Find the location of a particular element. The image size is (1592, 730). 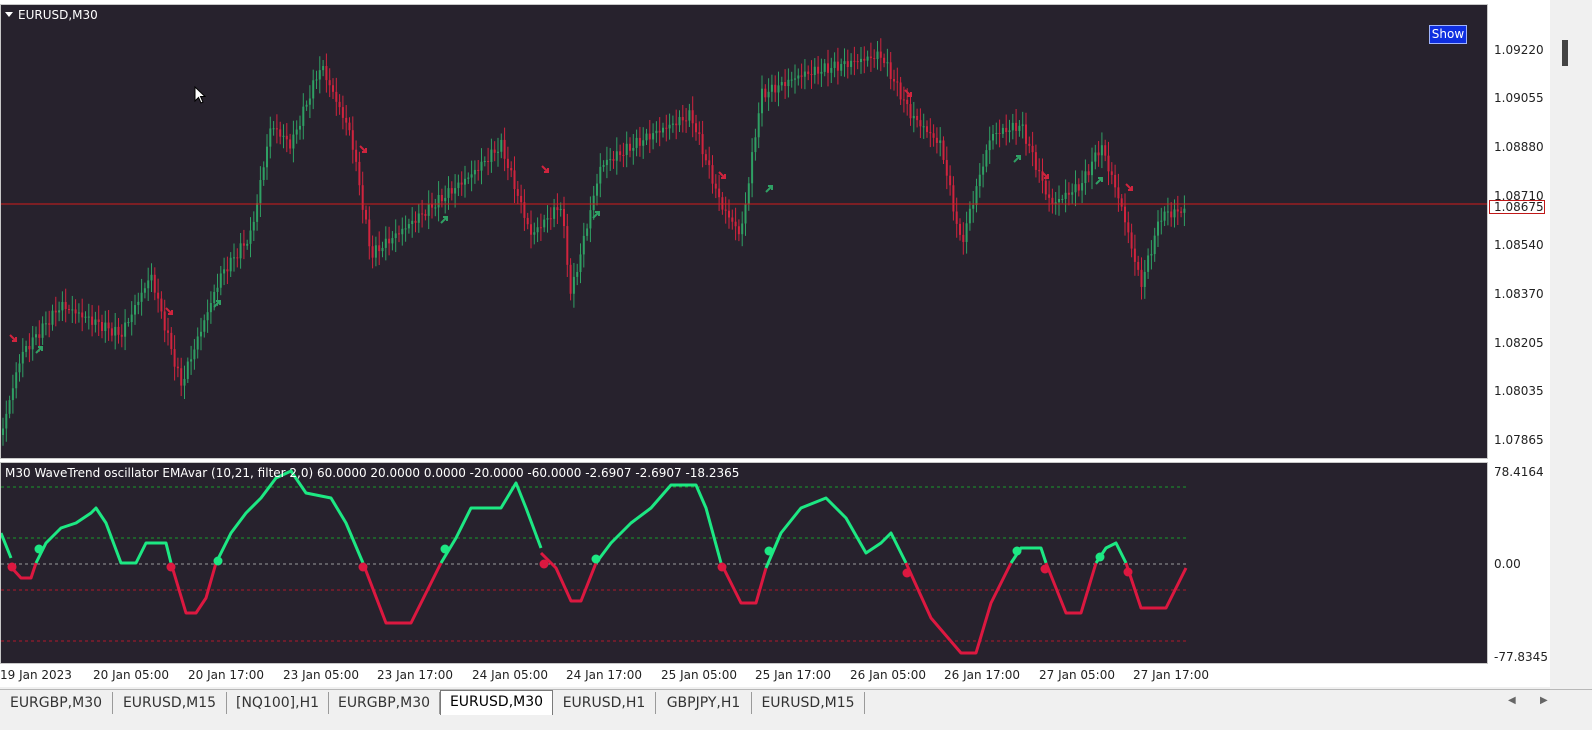

tab-eurgbp-m30-2: EURGBP,M30 is located at coordinates (384, 703).